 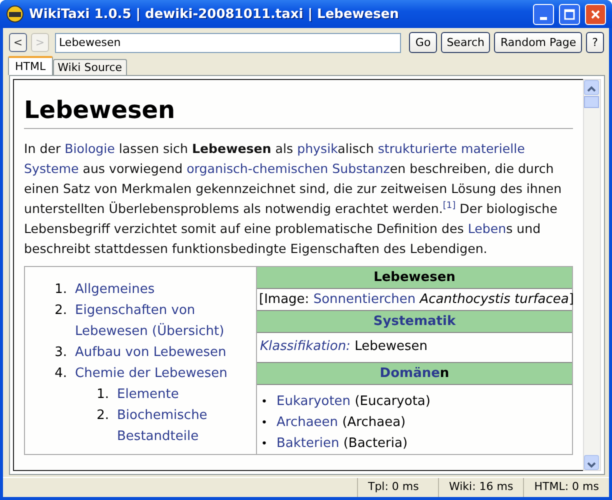 What do you see at coordinates (364, 299) in the screenshot?
I see `image-link: Sonnentierchen` at bounding box center [364, 299].